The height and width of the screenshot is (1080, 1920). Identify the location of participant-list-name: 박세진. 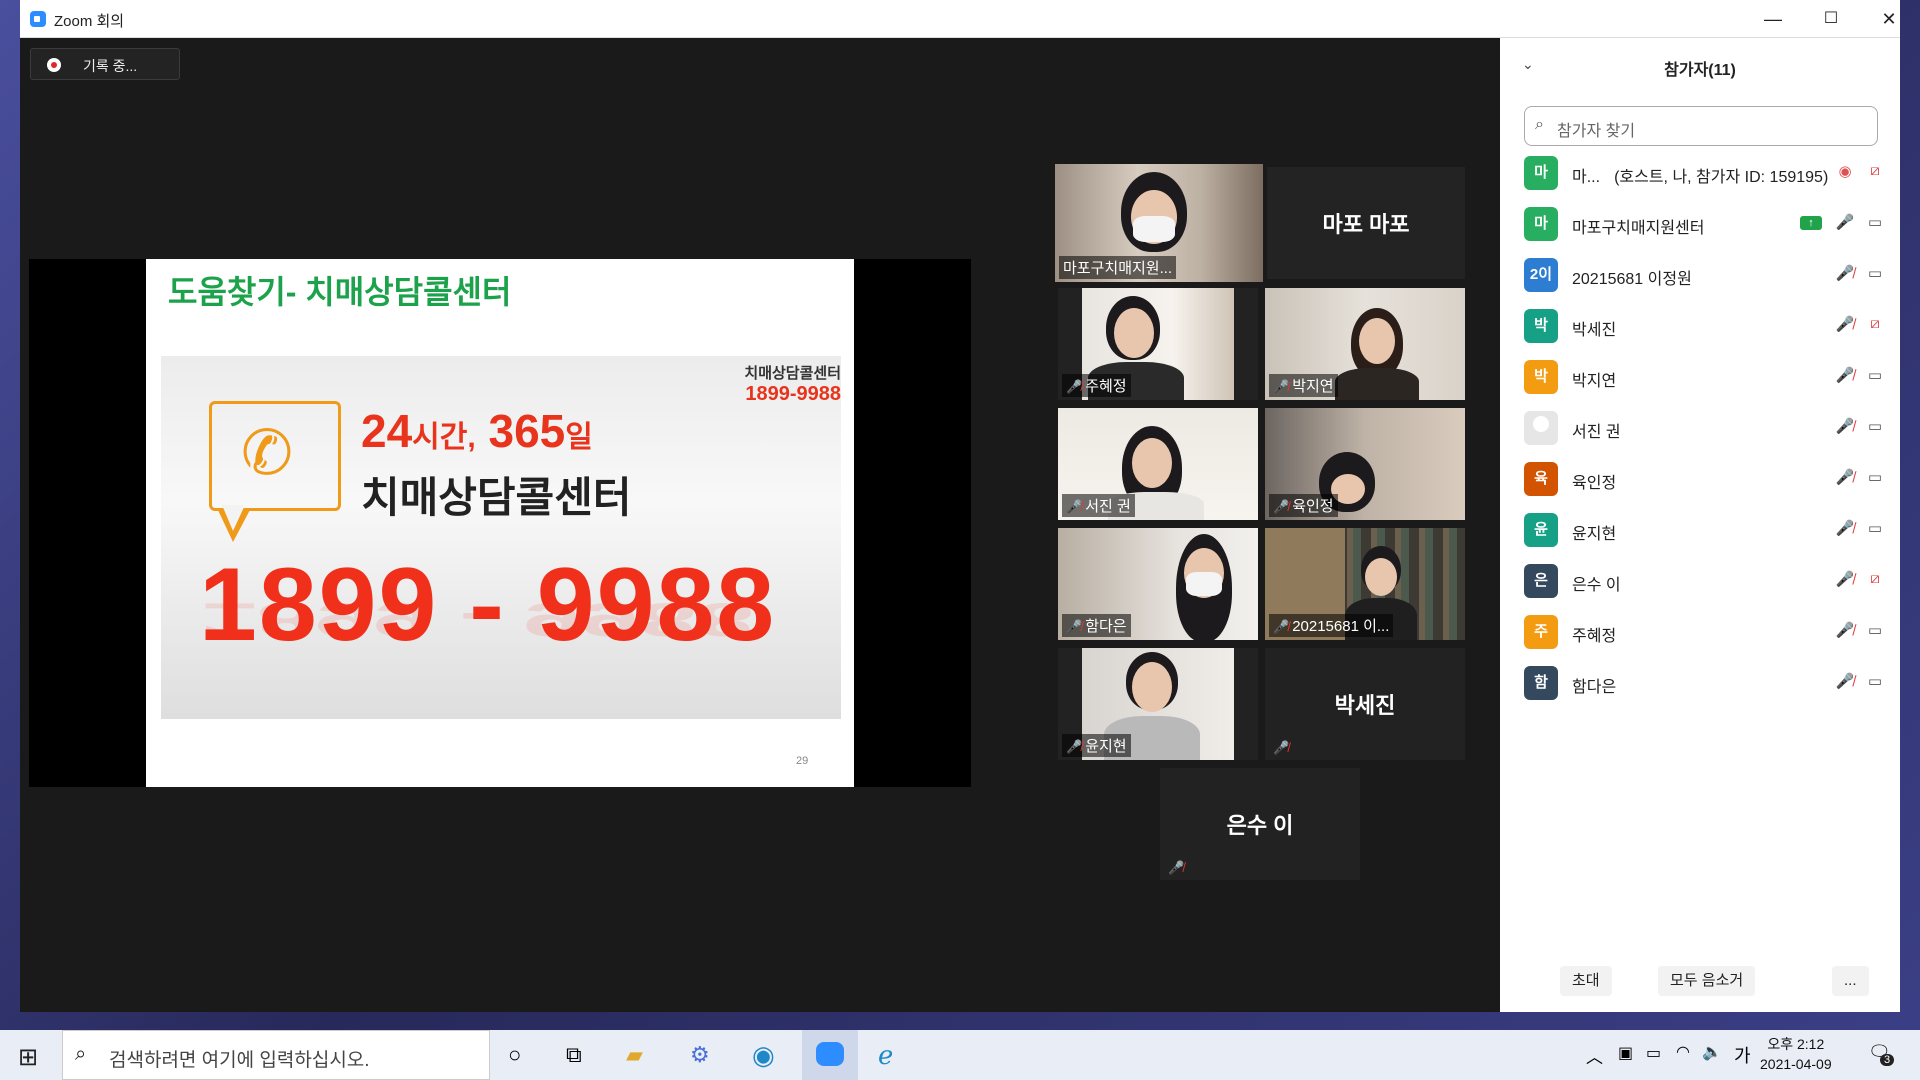
(1594, 328).